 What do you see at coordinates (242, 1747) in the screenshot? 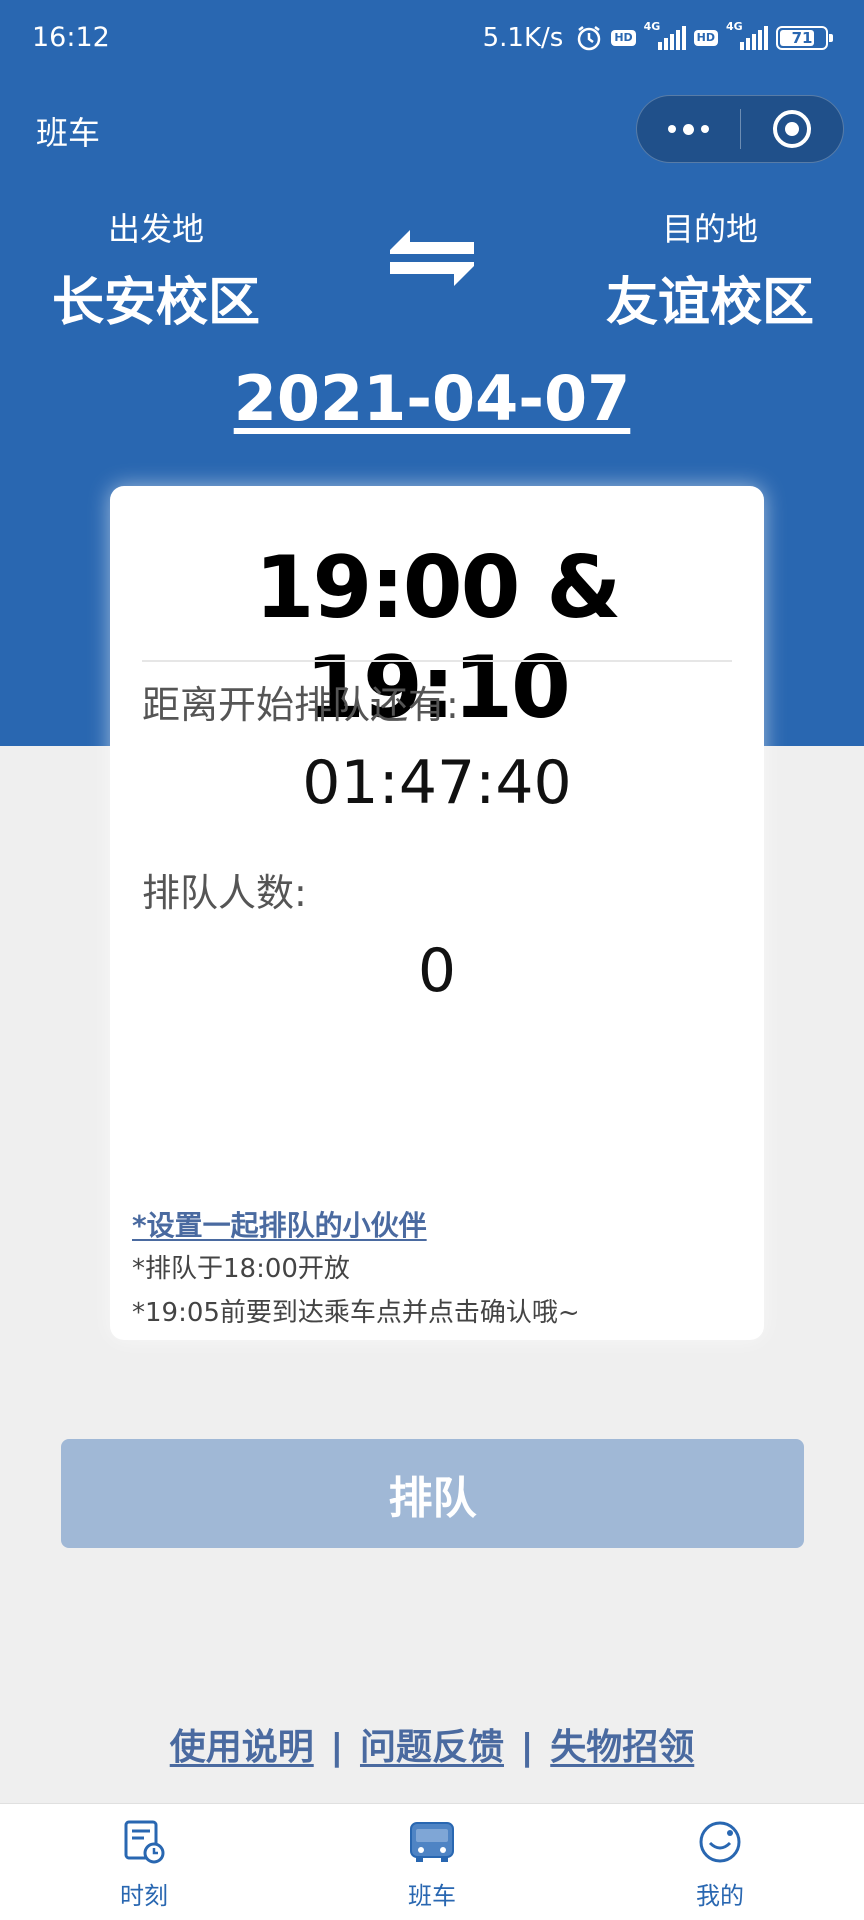
I see `manual-link: 使用说明` at bounding box center [242, 1747].